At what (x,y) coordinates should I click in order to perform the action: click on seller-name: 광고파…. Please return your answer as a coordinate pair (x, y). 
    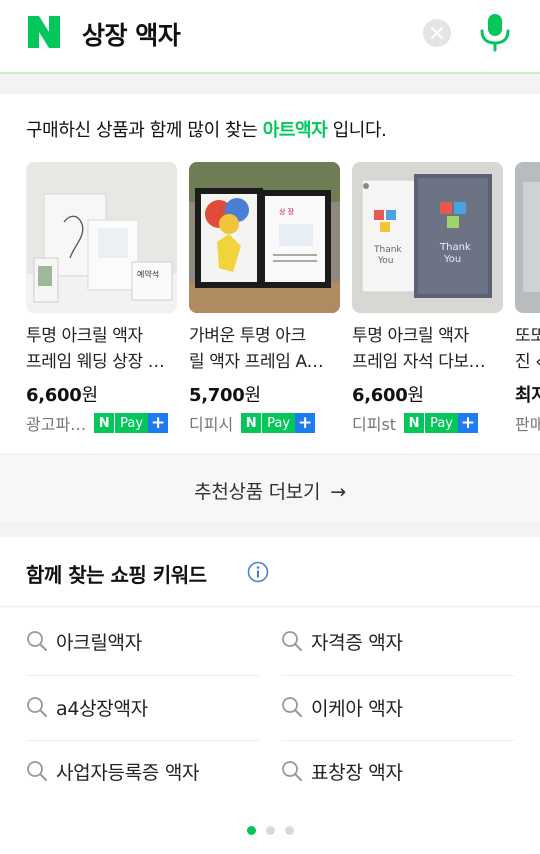
    Looking at the image, I should click on (56, 422).